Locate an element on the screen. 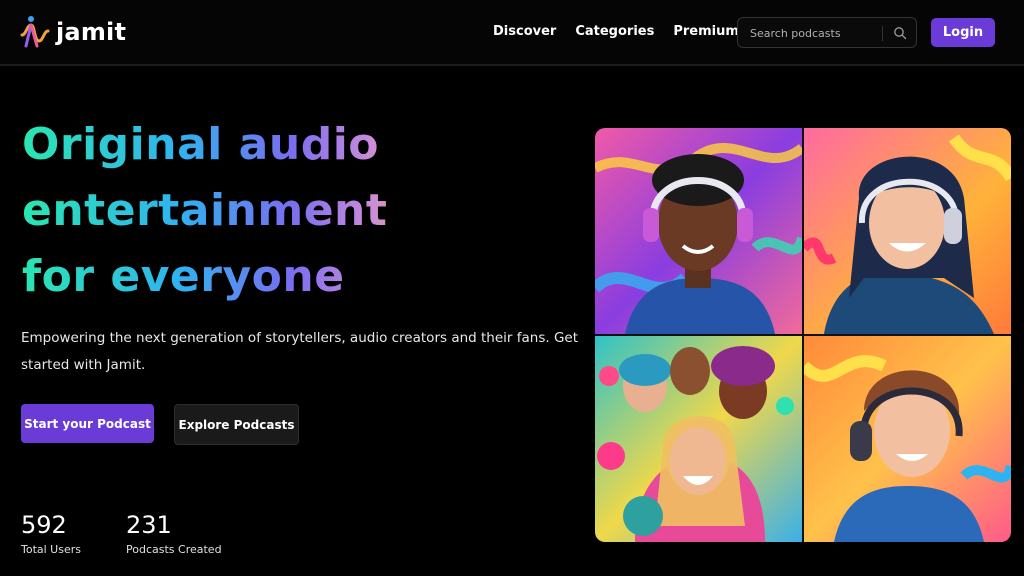  top-navbar: jamit Discover Categories Premium Login is located at coordinates (512, 33).